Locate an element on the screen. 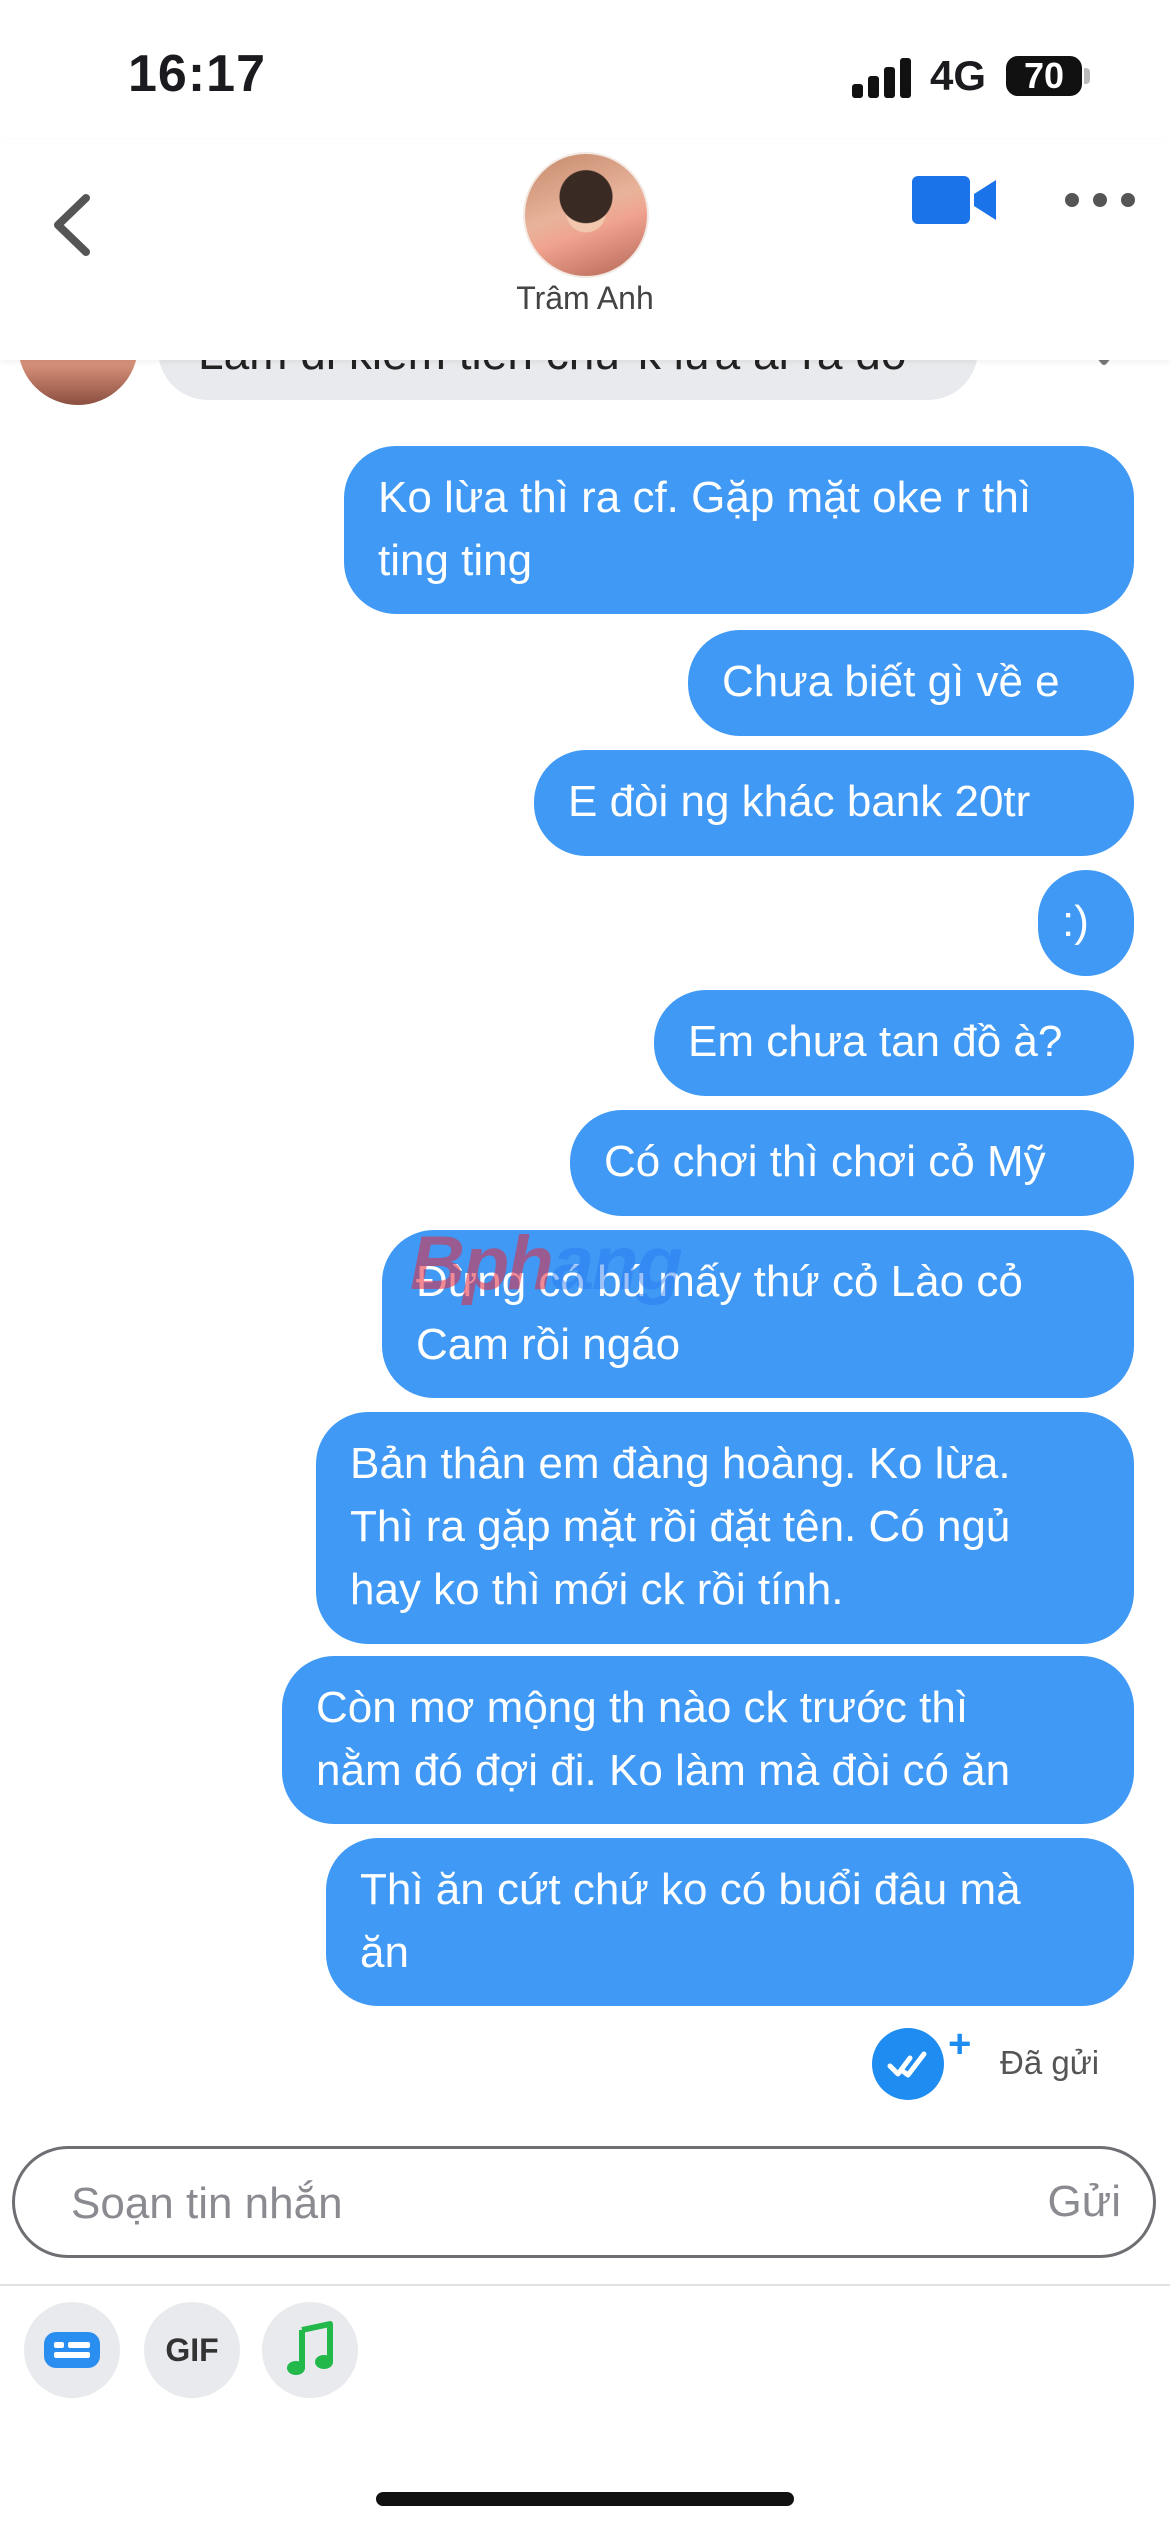 The width and height of the screenshot is (1170, 2532). status-bar: 16:17 4G 70 is located at coordinates (585, 70).